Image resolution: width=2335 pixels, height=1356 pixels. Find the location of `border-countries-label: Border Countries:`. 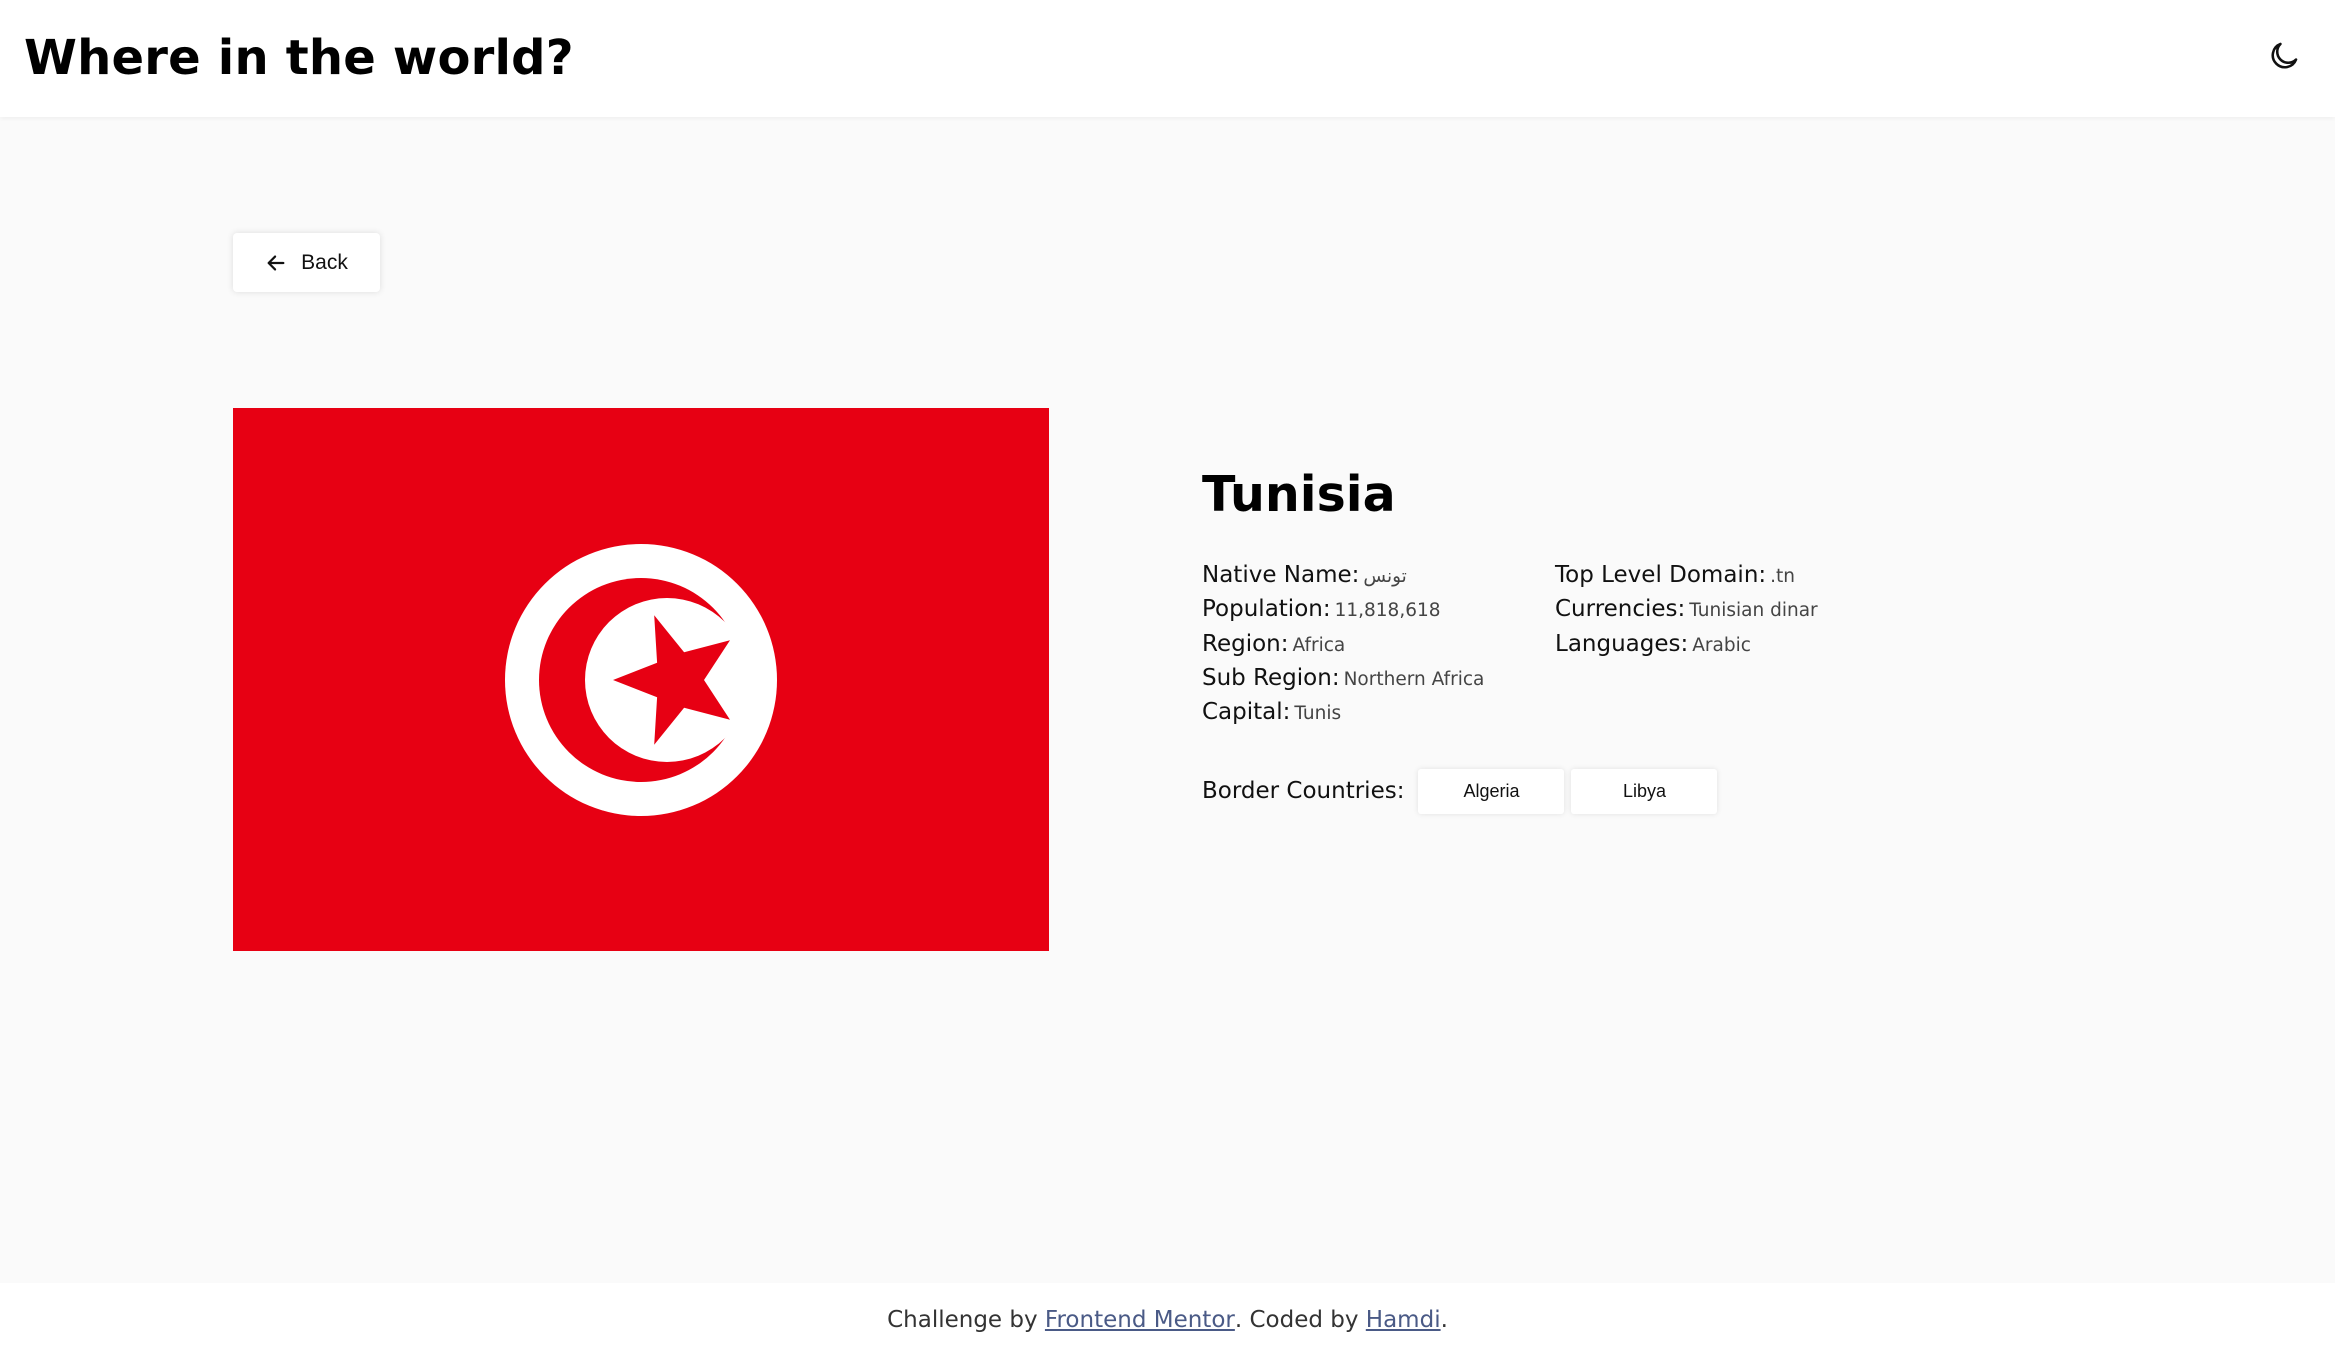

border-countries-label: Border Countries: is located at coordinates (1303, 791).